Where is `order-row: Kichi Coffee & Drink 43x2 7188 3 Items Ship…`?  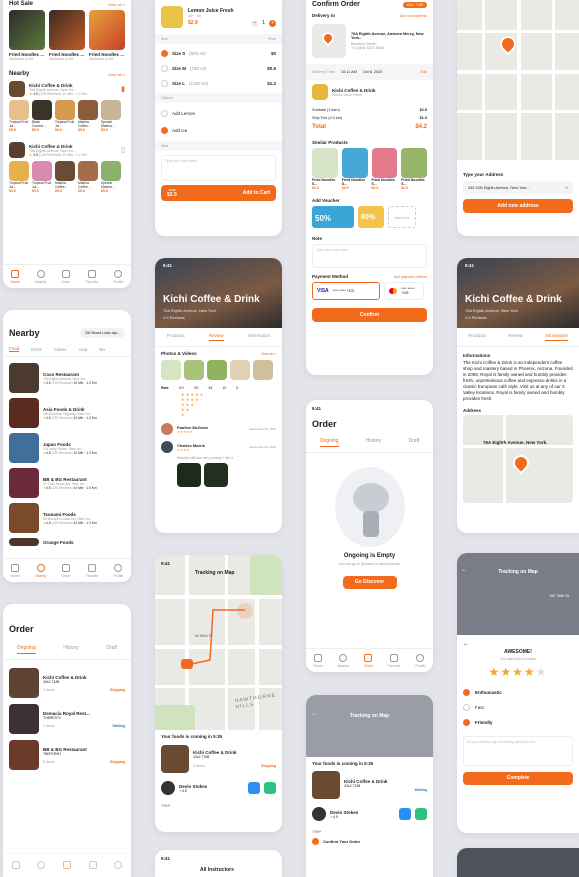 order-row: Kichi Coffee & Drink 43x2 7188 3 Items Ship… is located at coordinates (67, 683).